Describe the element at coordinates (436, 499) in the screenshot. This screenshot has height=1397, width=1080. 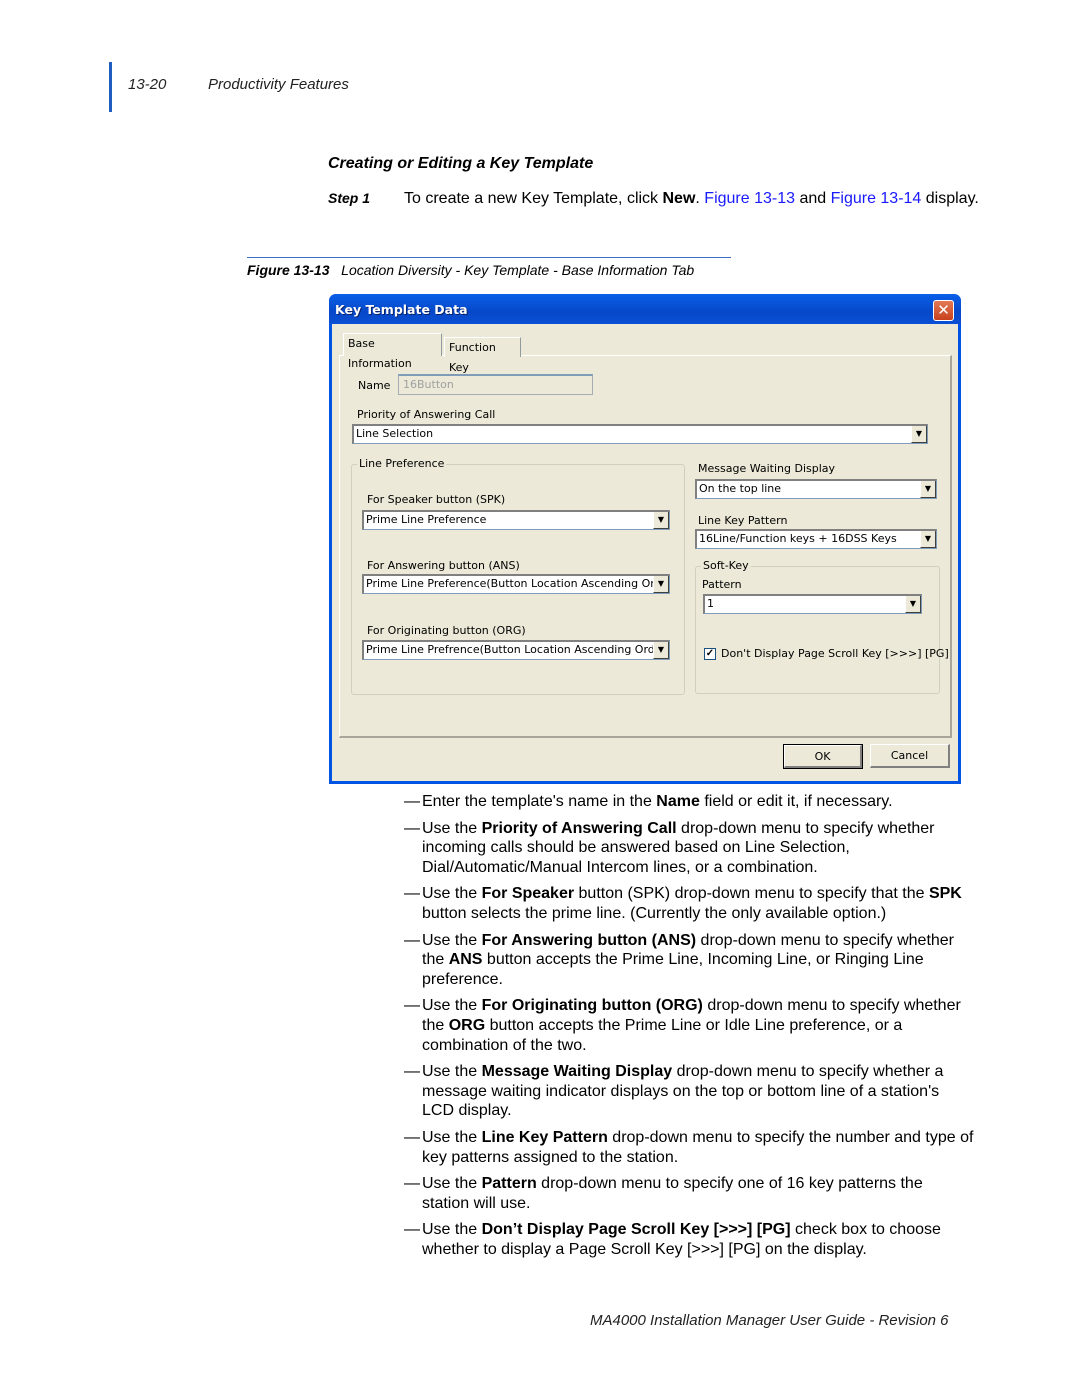
I see `spk-label: For Speaker button (SPK)` at that location.